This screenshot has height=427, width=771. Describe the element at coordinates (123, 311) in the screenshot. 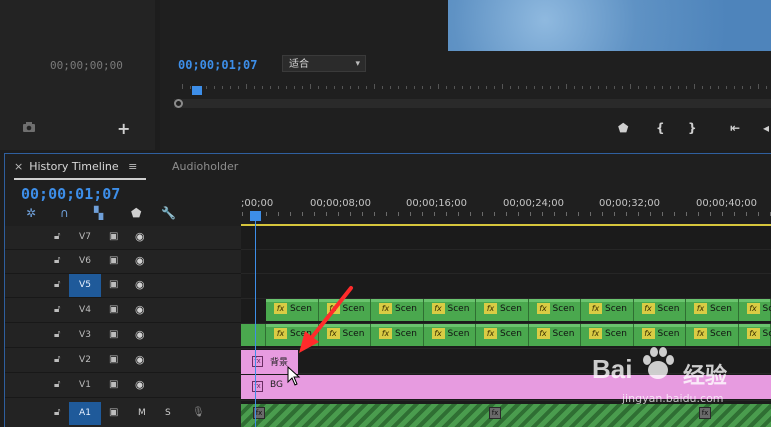

I see `track-header-v4: 🔓︎ V4 ▣ ◉` at that location.